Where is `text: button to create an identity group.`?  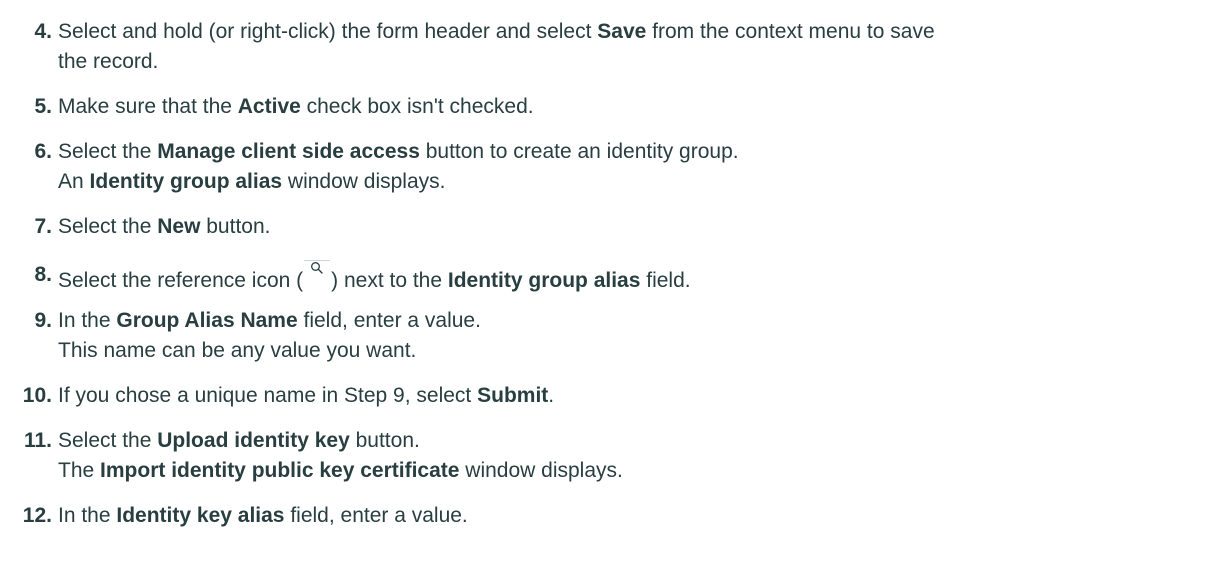 text: button to create an identity group. is located at coordinates (579, 151).